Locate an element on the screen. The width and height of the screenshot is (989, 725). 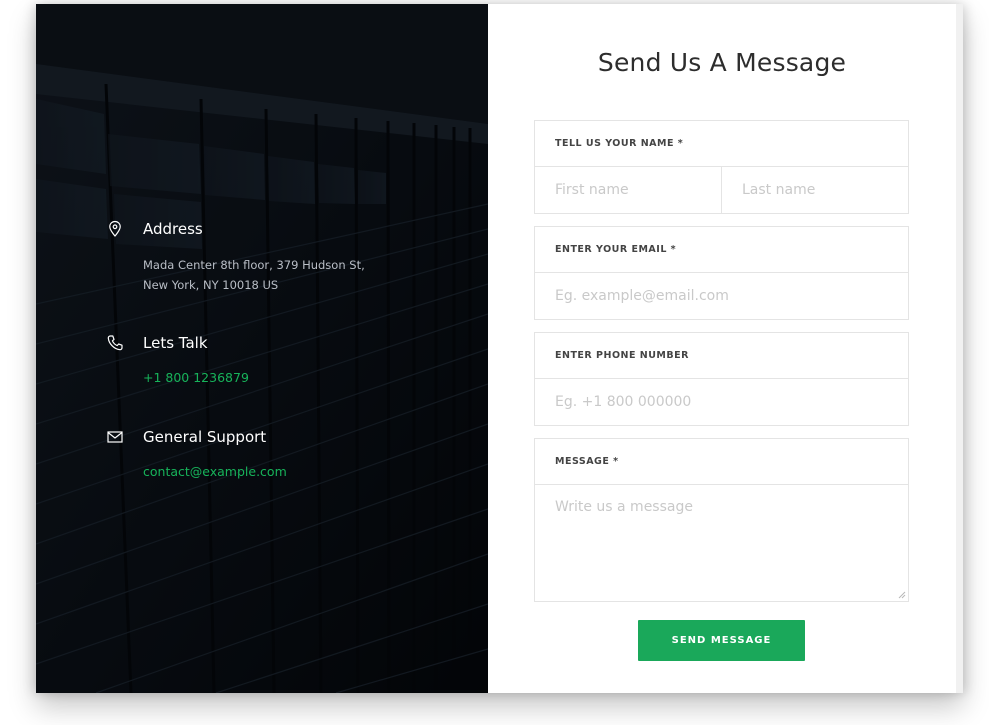
phone-input-row: Eg. +1 800 000000 is located at coordinates (721, 402).